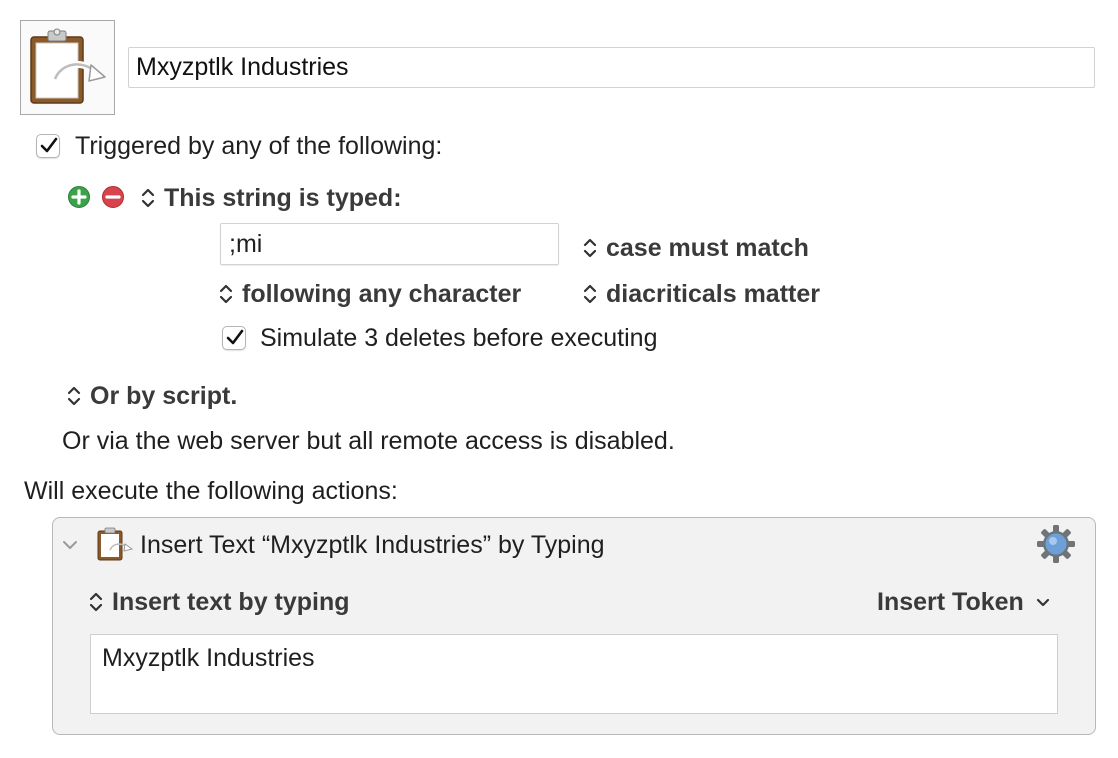 This screenshot has height=758, width=1118. I want to click on diacriticals-option-popup: diacriticals matter, so click(701, 294).